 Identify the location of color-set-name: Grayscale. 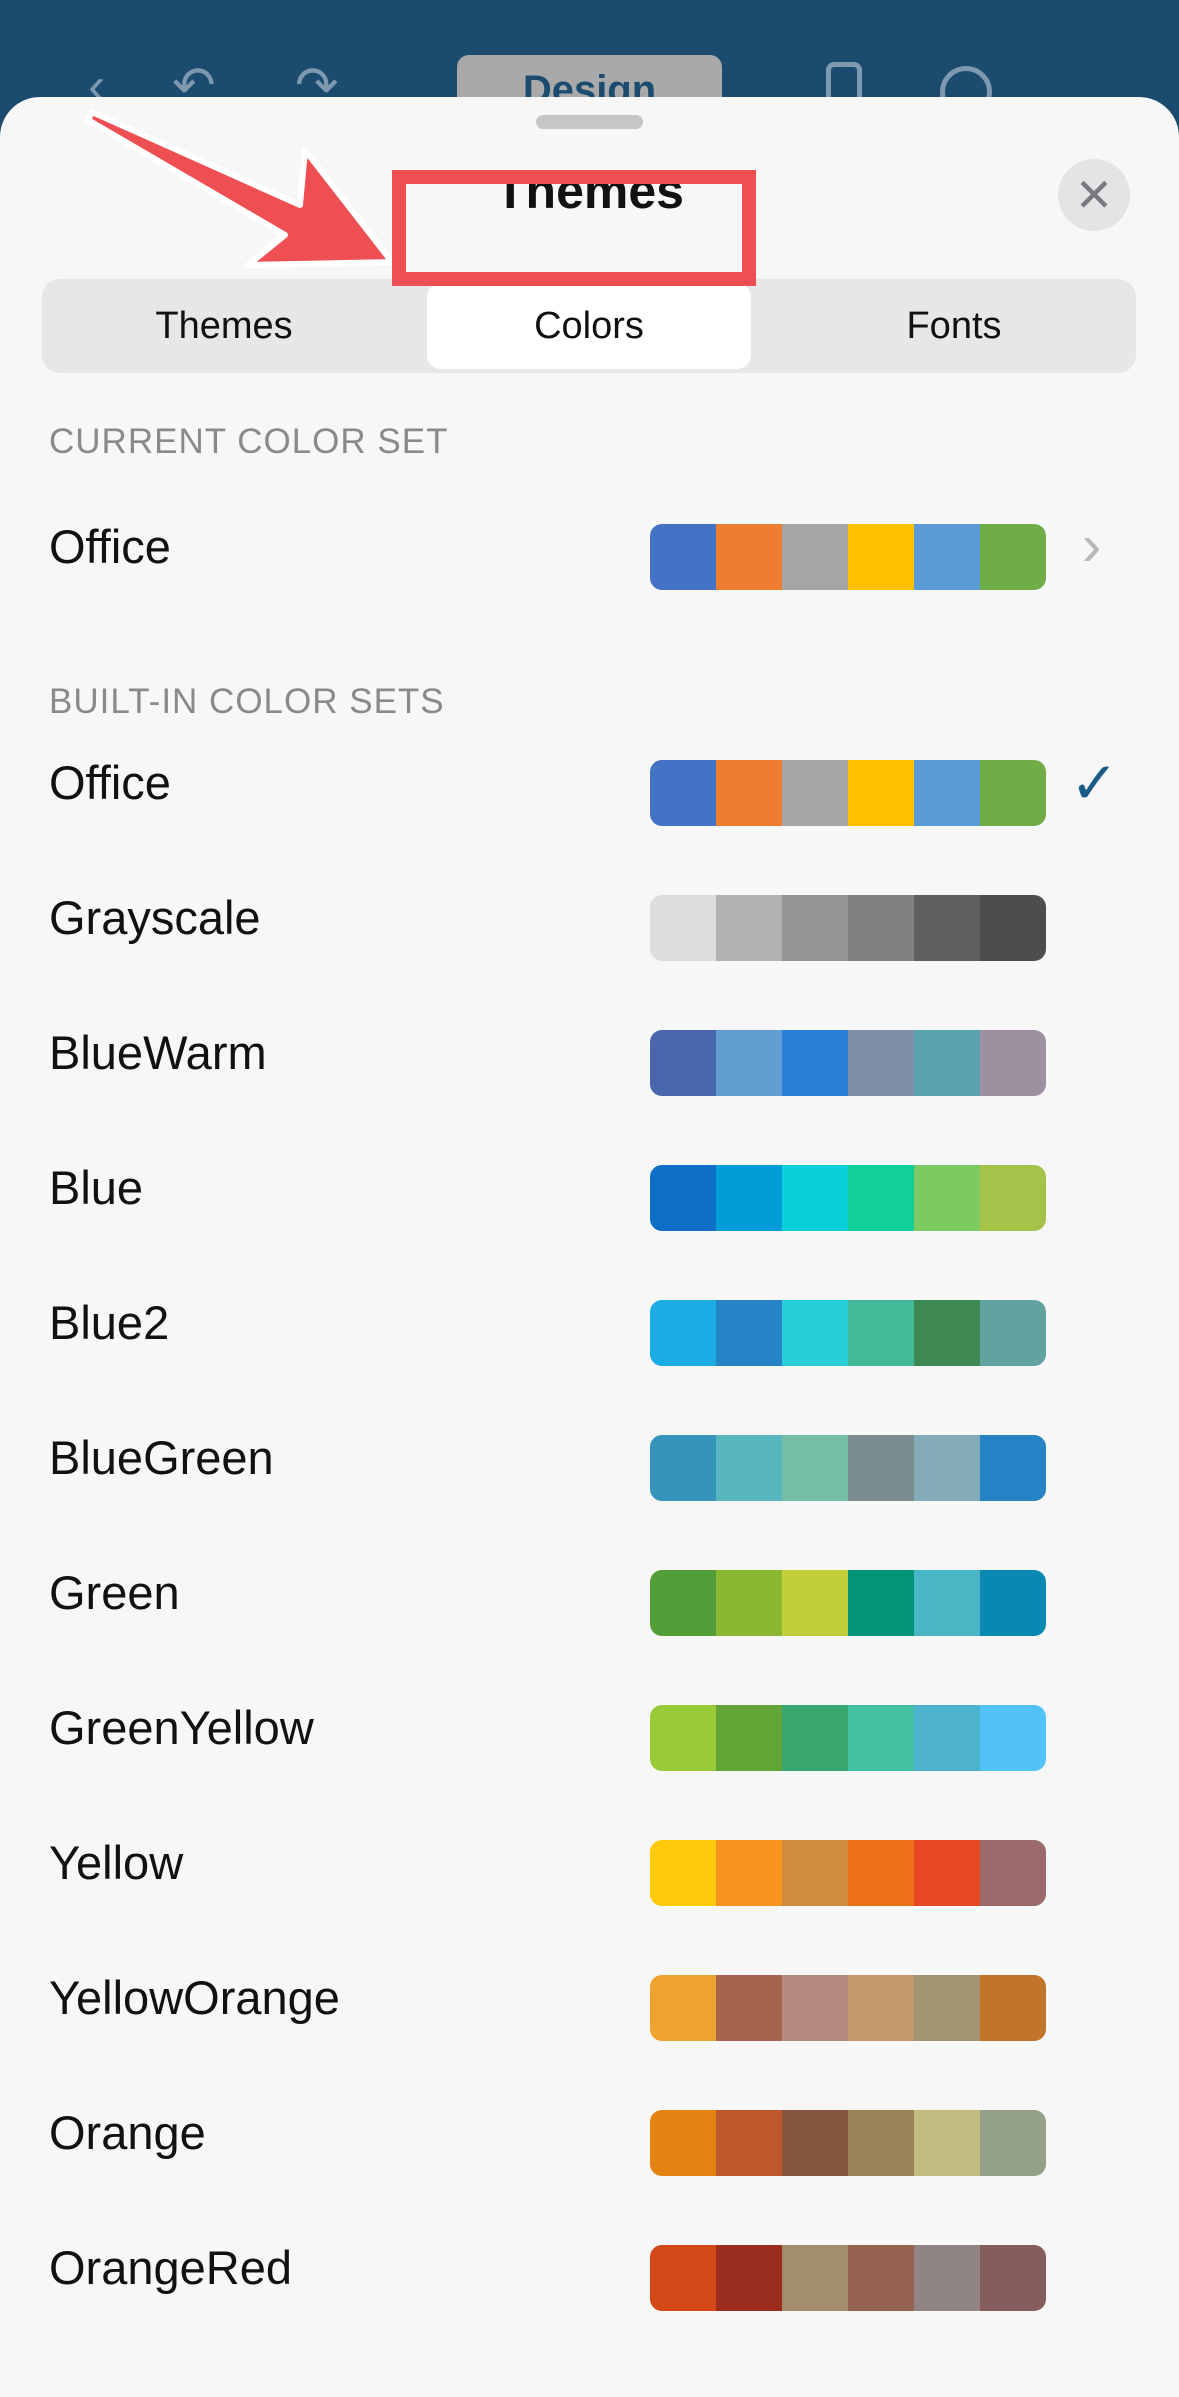
(155, 917).